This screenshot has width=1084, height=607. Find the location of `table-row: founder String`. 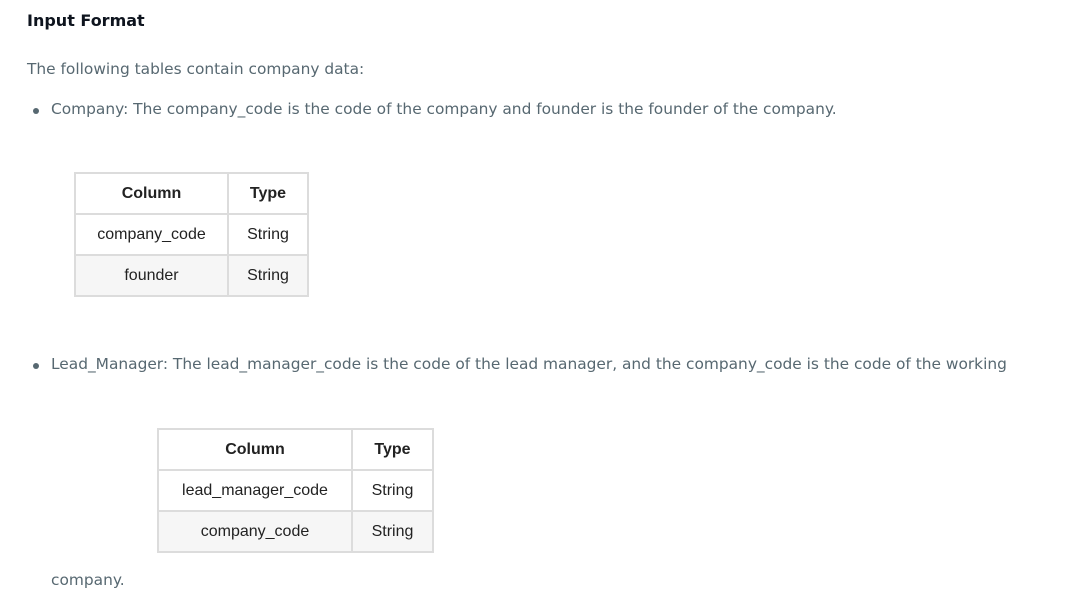

table-row: founder String is located at coordinates (191, 275).